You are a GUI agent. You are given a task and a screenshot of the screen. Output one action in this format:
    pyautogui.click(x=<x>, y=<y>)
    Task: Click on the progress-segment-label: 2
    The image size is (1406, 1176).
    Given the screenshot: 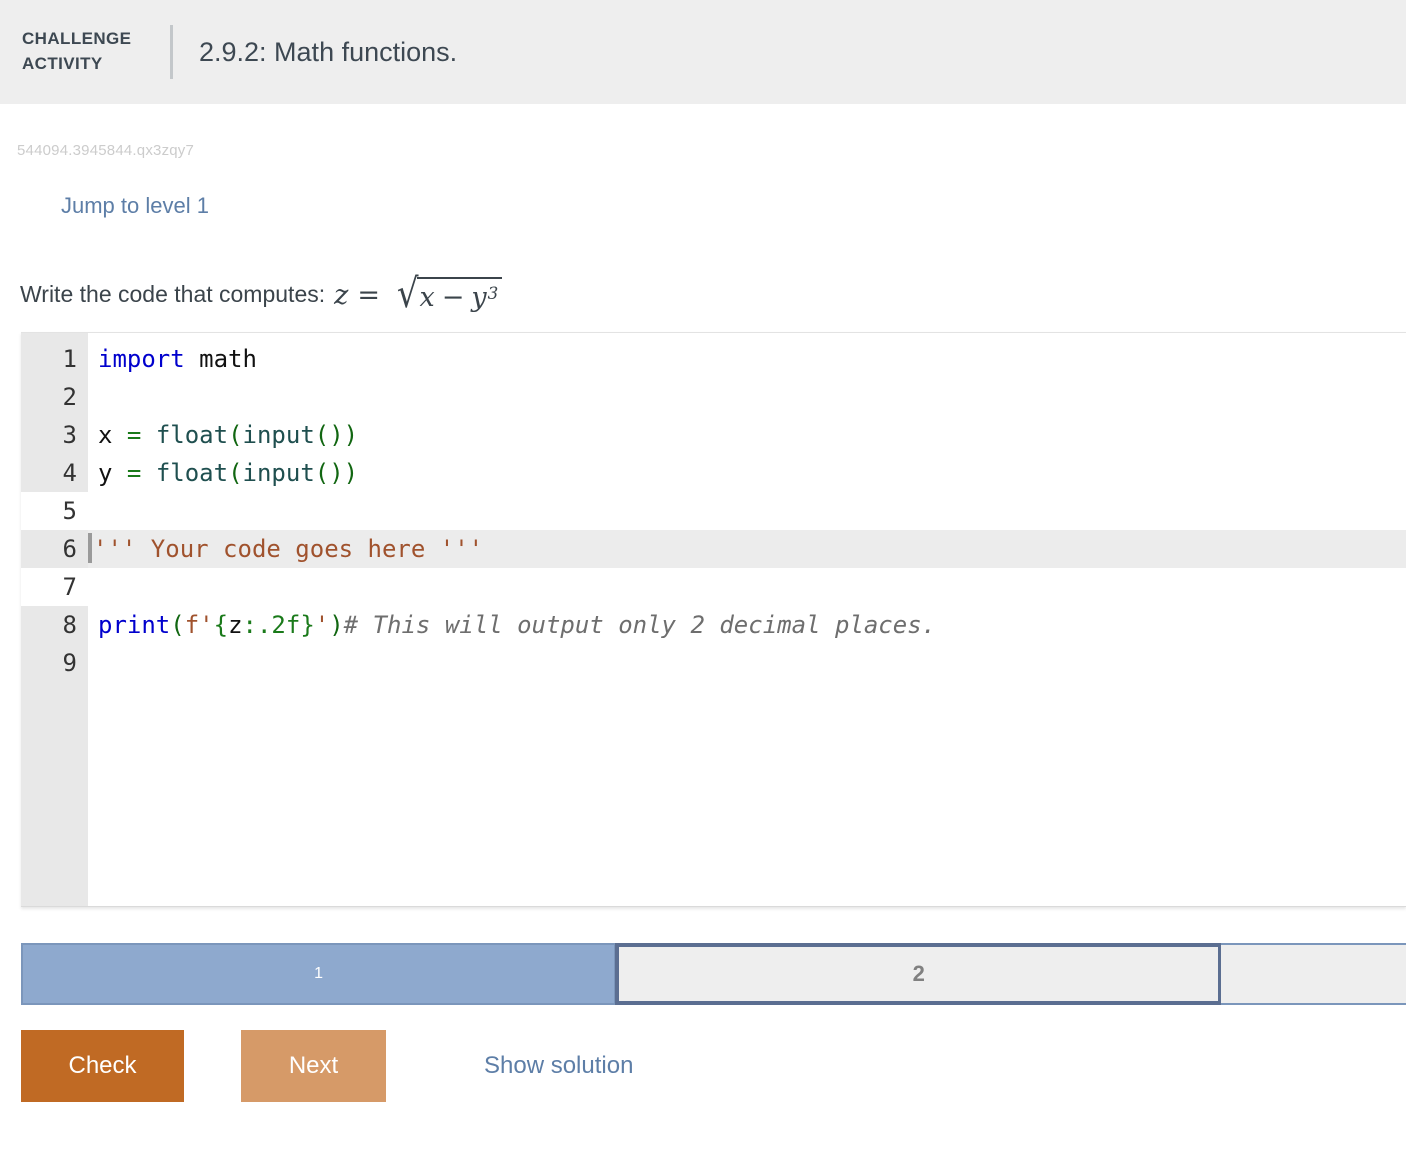 What is the action you would take?
    pyautogui.click(x=918, y=973)
    